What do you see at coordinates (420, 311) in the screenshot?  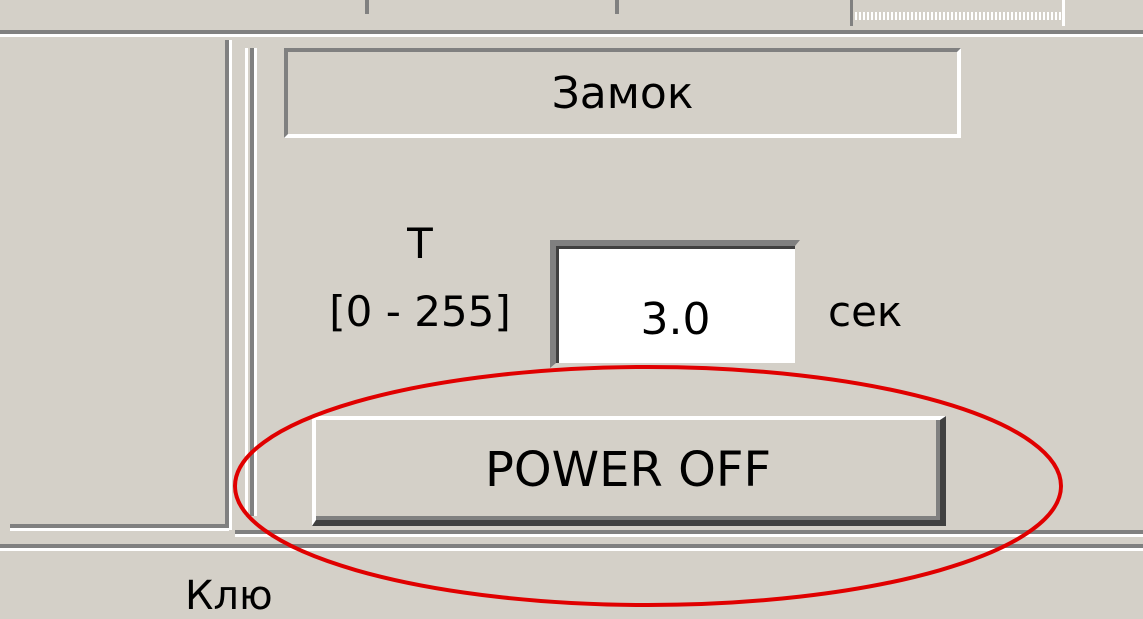 I see `time-range-label: [0 - 255]` at bounding box center [420, 311].